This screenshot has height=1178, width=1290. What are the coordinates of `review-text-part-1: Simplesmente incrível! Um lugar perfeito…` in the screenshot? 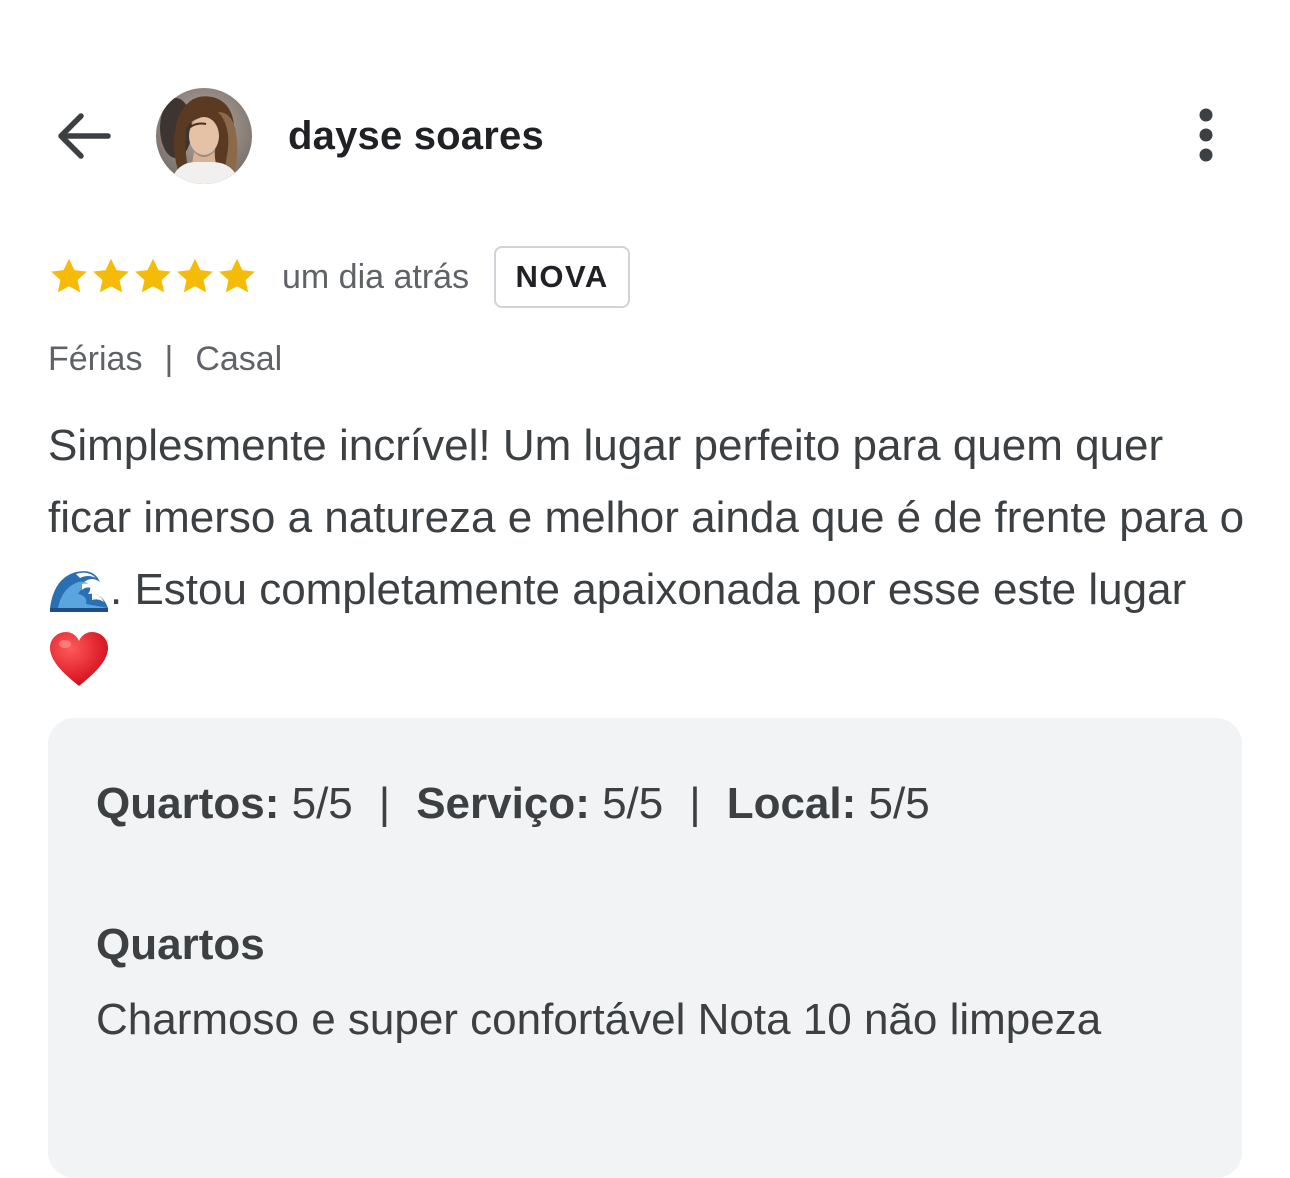 It's located at (646, 481).